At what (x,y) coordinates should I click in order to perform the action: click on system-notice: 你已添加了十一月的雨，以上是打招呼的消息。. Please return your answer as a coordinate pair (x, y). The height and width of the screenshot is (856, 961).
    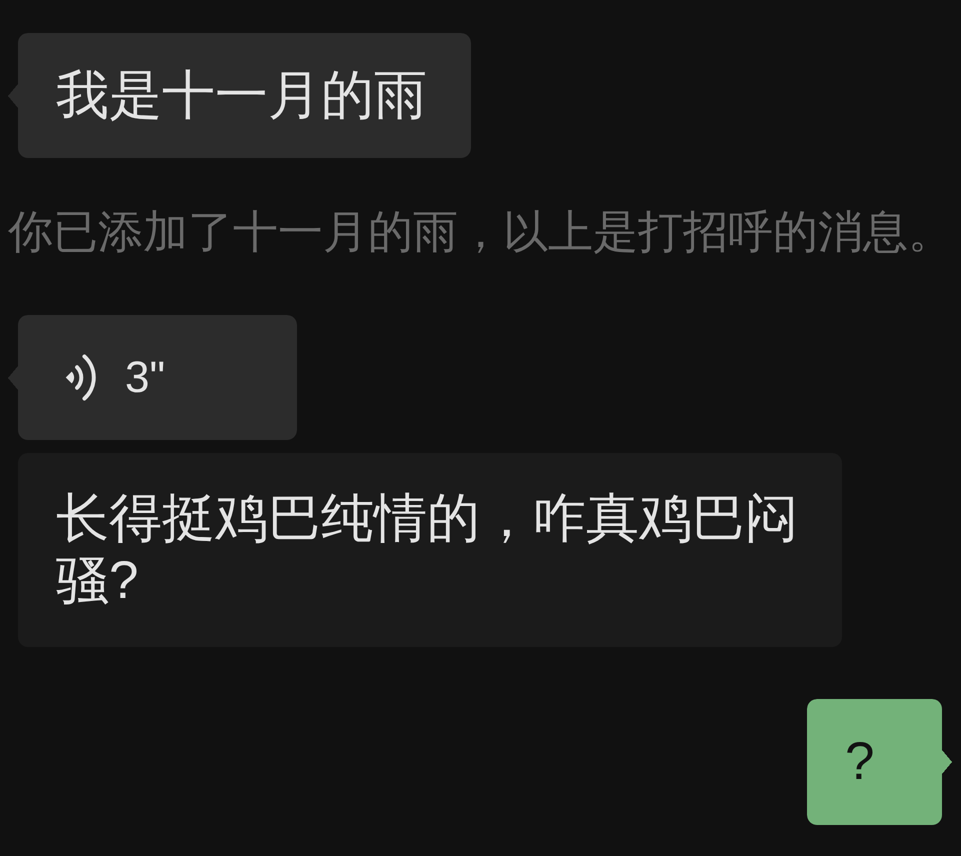
    Looking at the image, I should click on (480, 232).